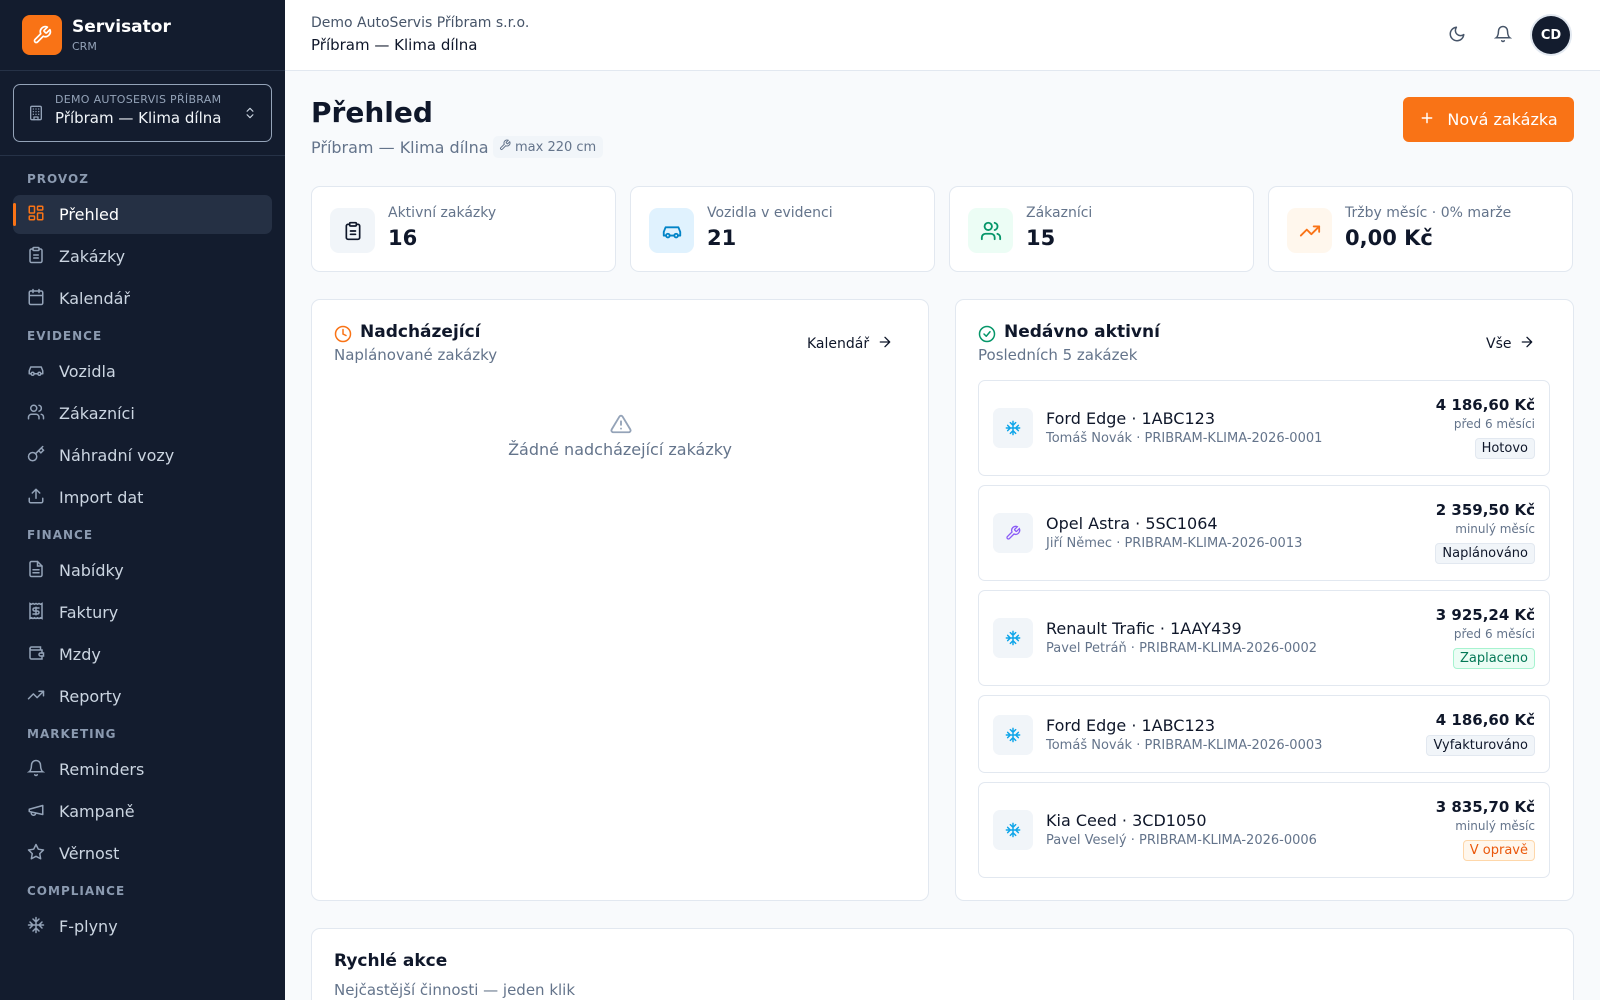 The width and height of the screenshot is (1600, 1000). Describe the element at coordinates (463, 229) in the screenshot. I see `stat-card-active-orders: Aktivní zakázky 16` at that location.